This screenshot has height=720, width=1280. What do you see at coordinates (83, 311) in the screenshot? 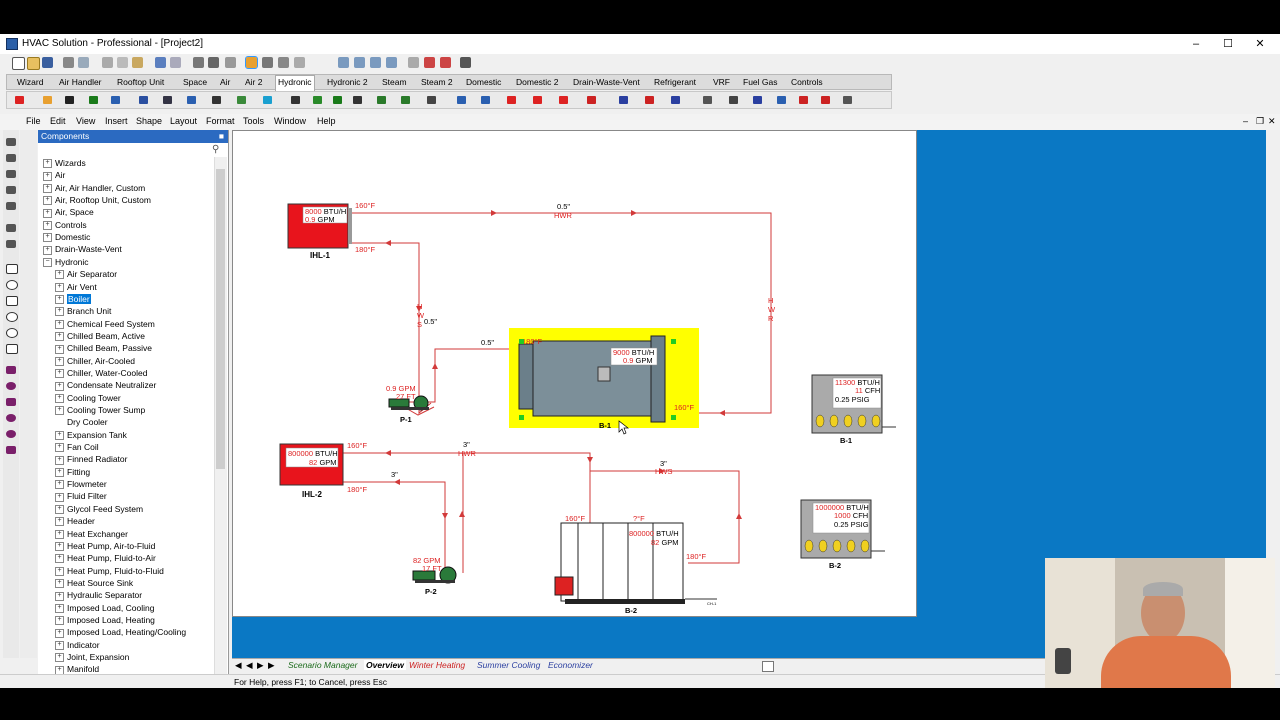
I see `tree-item: + Branch Unit` at bounding box center [83, 311].